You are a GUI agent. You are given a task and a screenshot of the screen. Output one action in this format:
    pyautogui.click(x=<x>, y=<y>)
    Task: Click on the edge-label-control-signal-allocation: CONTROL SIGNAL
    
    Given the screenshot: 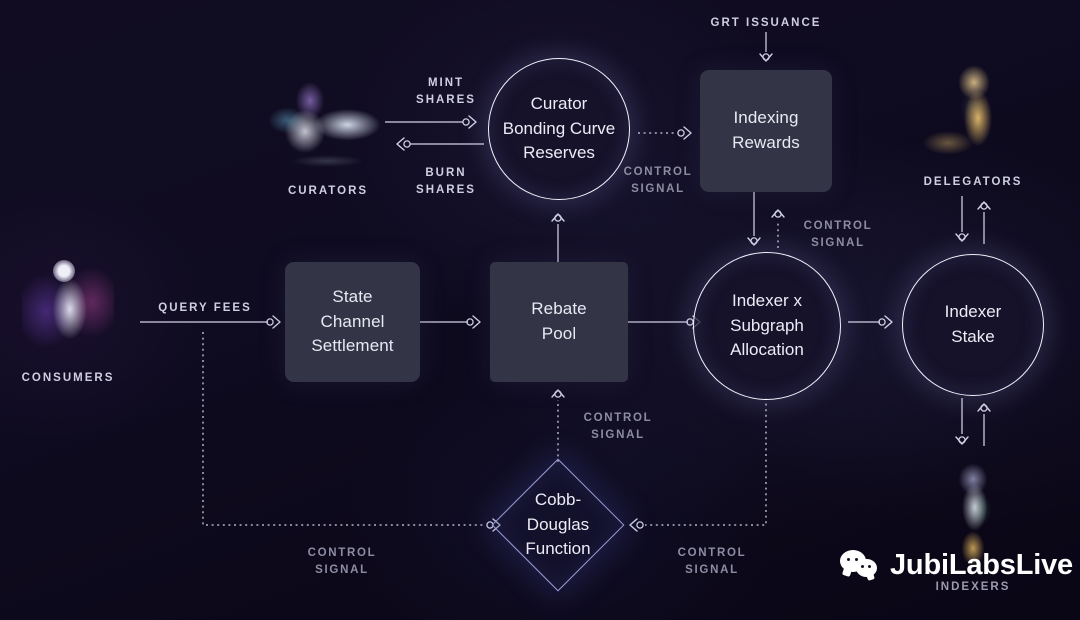 What is the action you would take?
    pyautogui.click(x=712, y=562)
    